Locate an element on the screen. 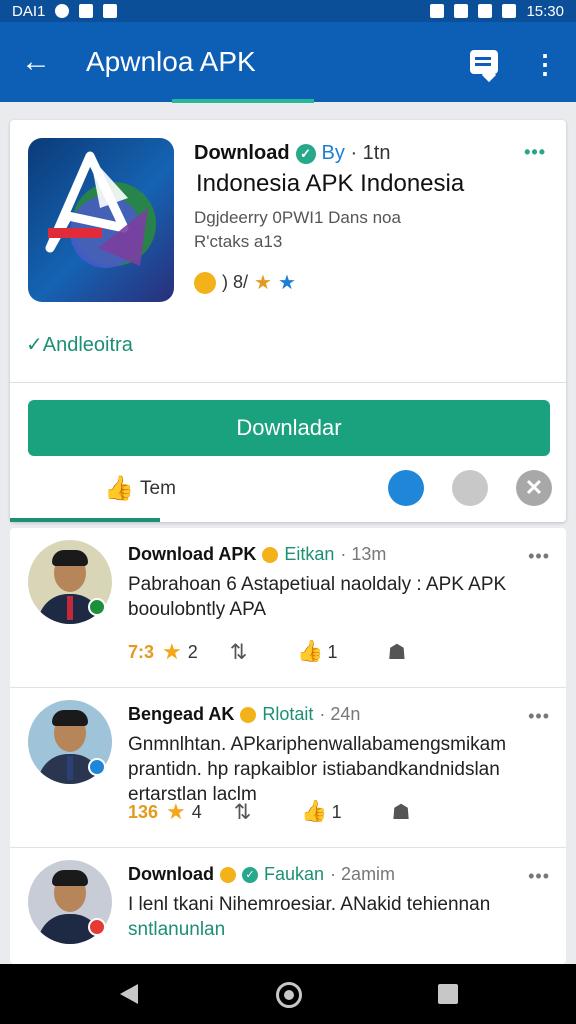 The width and height of the screenshot is (576, 1024). download-icon is located at coordinates (110, 11).